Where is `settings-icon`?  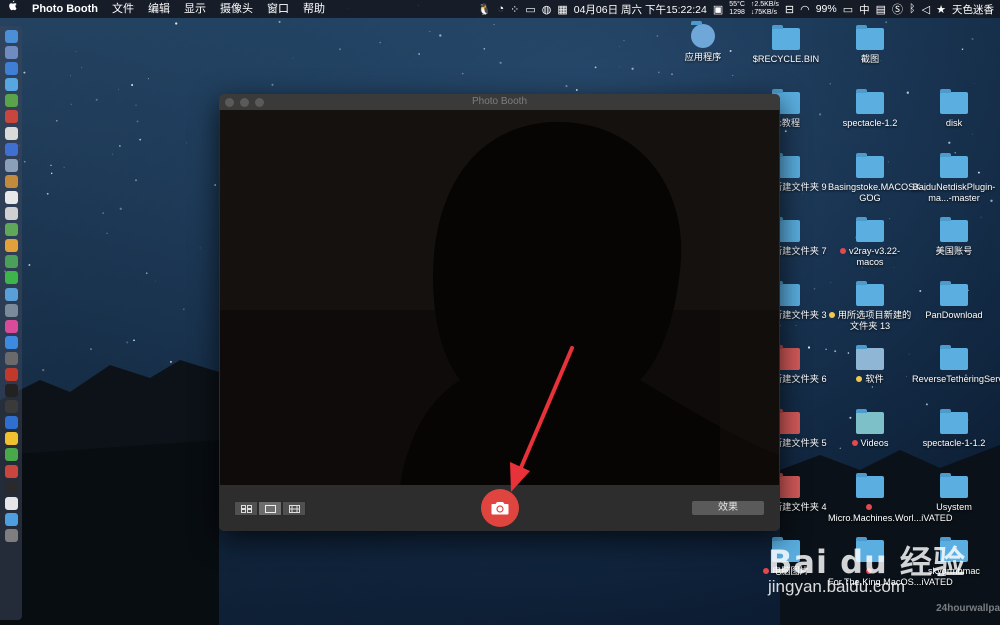 settings-icon is located at coordinates (11, 358).